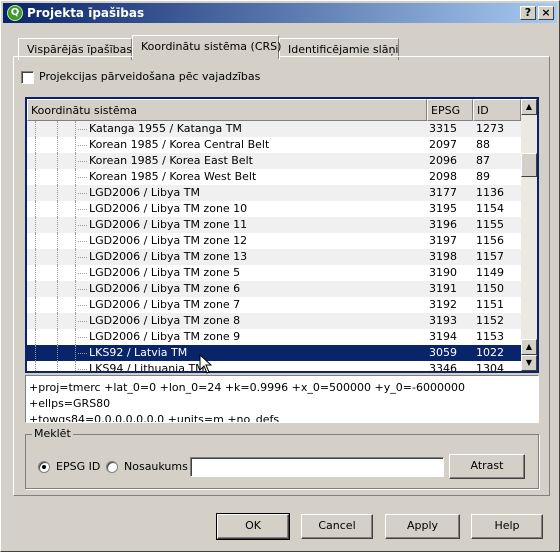 Image resolution: width=560 pixels, height=552 pixels. I want to click on help-button: Help, so click(507, 526).